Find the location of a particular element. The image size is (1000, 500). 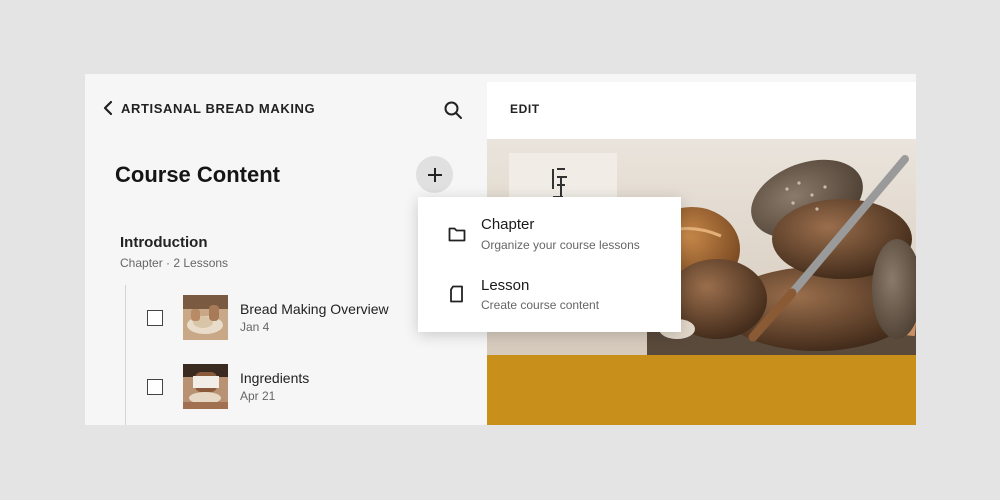

back-label: ARTISANAL BREAD MAKING is located at coordinates (218, 108).